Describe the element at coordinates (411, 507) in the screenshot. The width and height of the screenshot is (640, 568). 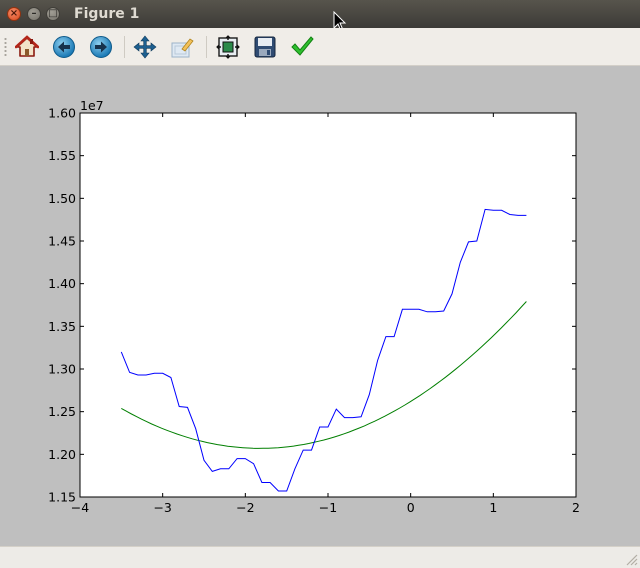
I see `x-tick-label: 0` at that location.